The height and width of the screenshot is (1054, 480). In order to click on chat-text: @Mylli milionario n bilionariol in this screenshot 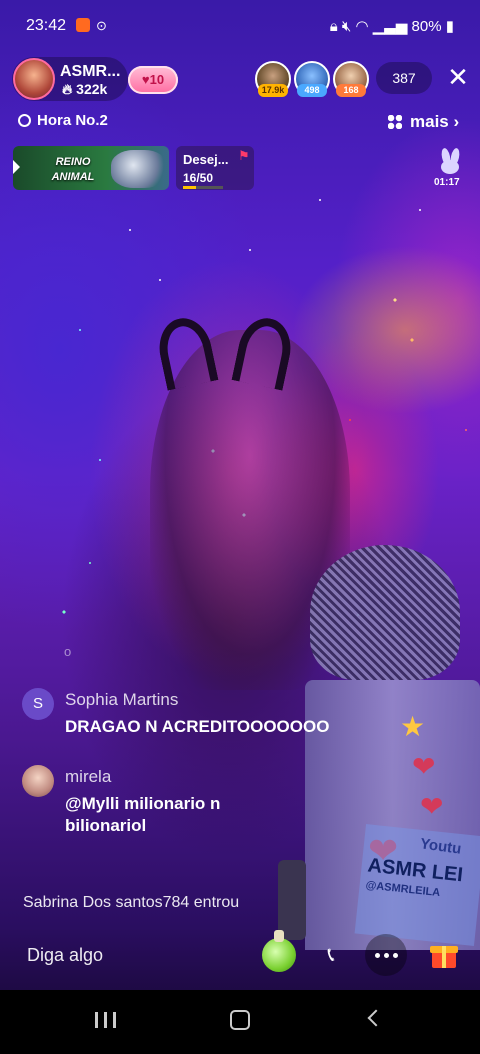, I will do `click(142, 815)`.